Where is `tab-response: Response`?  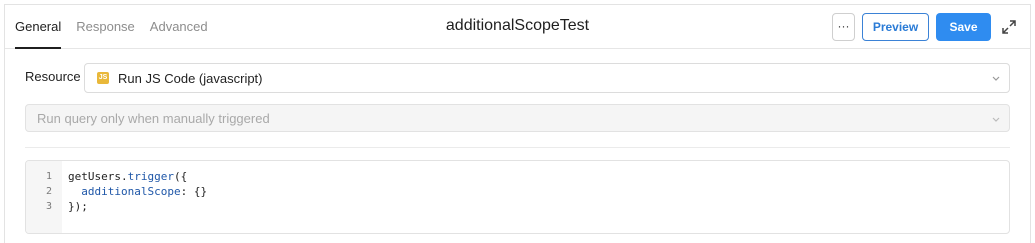 tab-response: Response is located at coordinates (105, 27).